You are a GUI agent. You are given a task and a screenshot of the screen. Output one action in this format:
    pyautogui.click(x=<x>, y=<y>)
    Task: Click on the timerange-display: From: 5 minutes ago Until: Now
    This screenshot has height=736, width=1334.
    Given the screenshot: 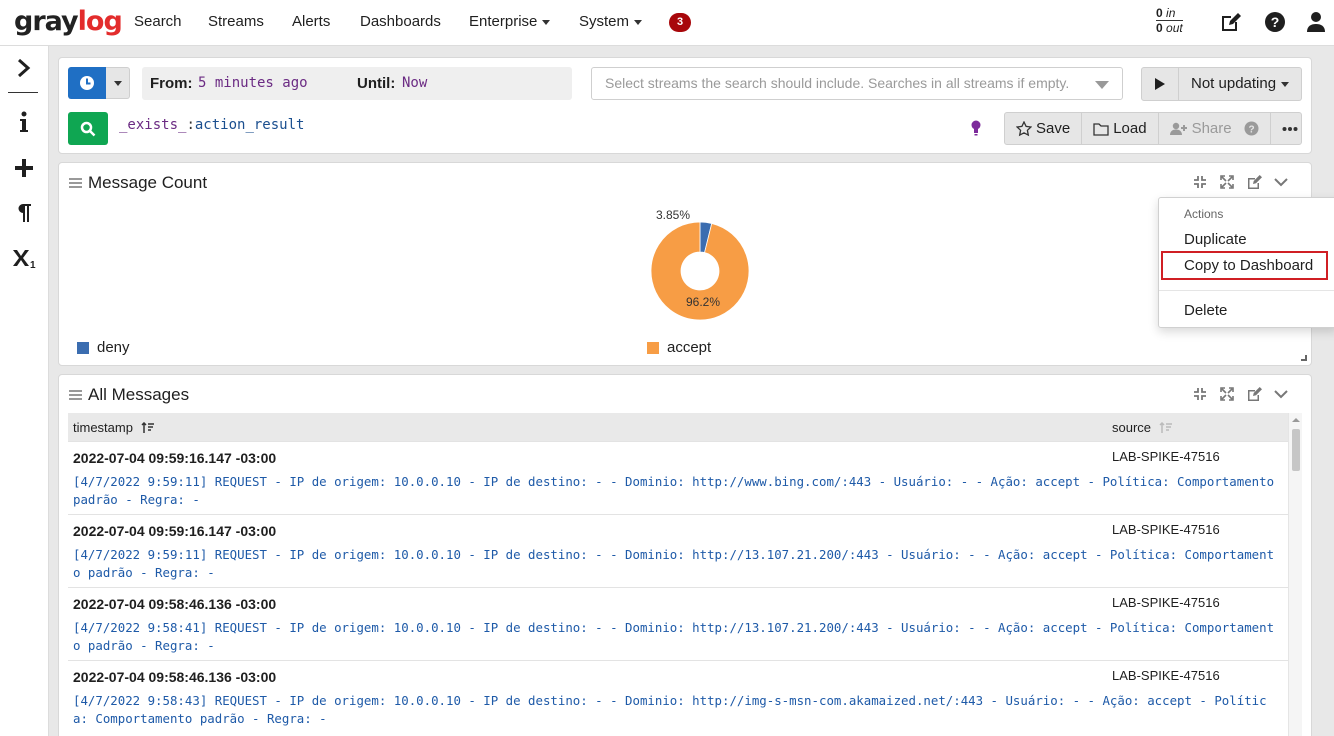 What is the action you would take?
    pyautogui.click(x=357, y=83)
    